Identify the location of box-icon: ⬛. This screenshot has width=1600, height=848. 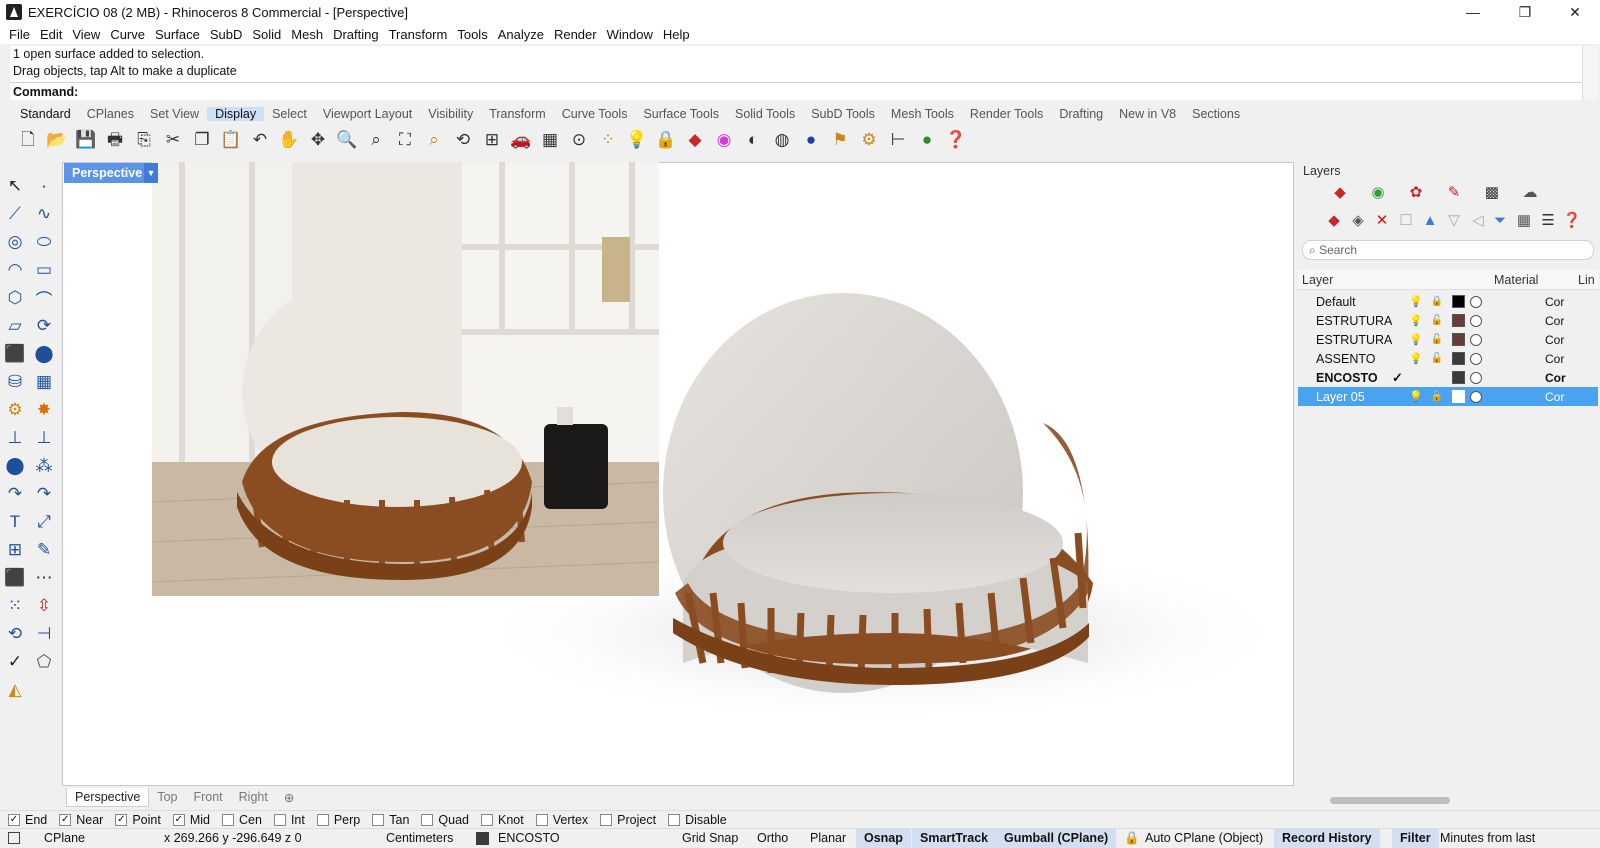
(15, 354).